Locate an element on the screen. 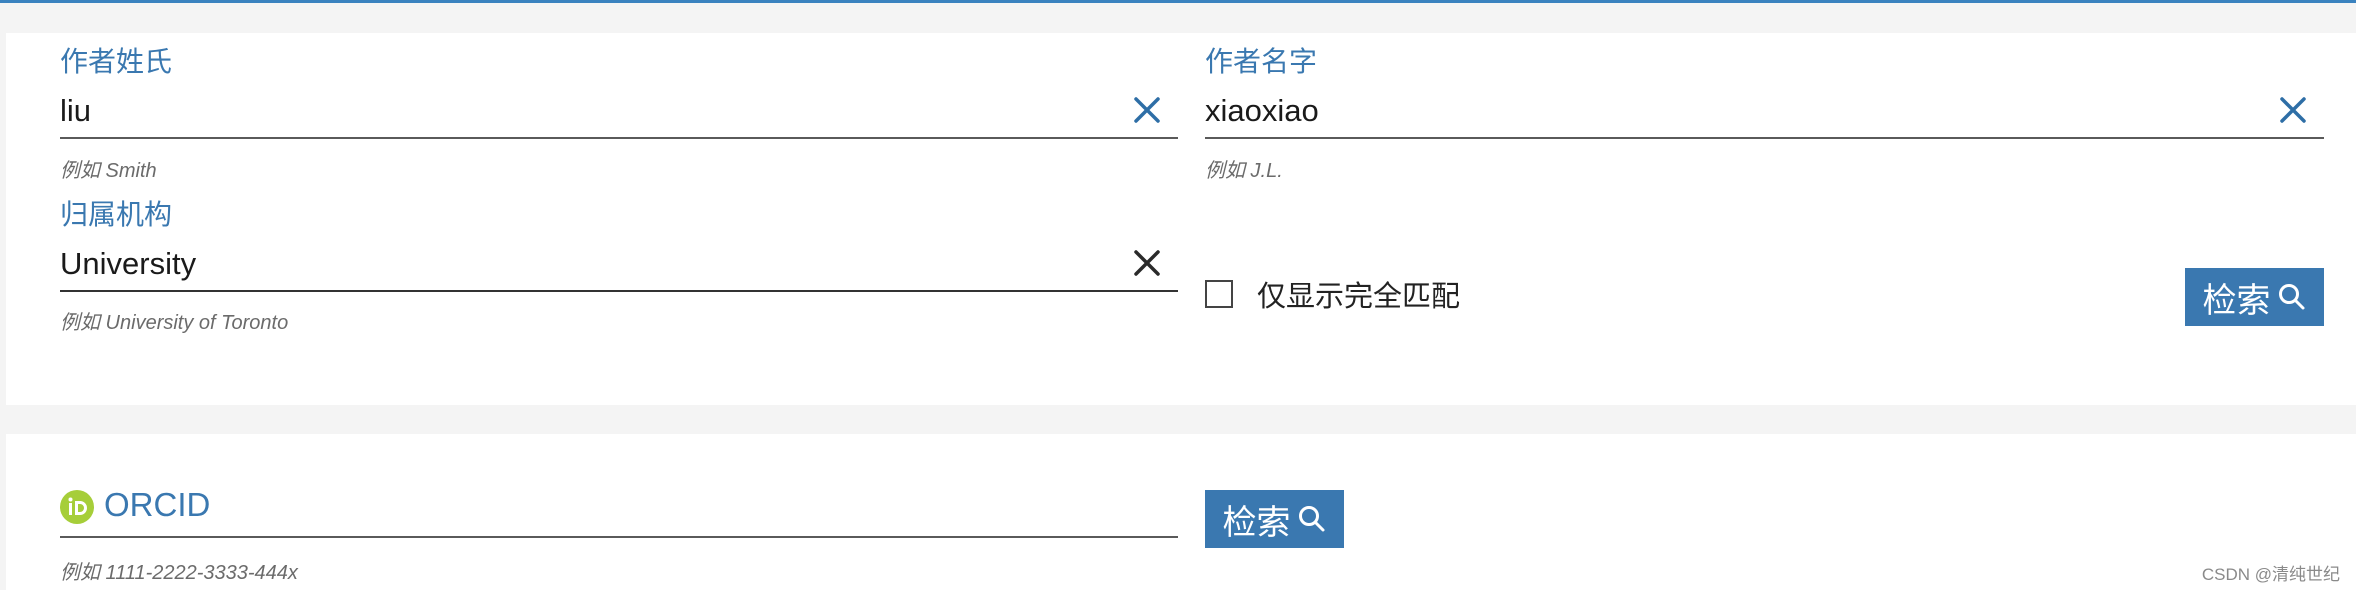 Image resolution: width=2356 pixels, height=590 pixels. orcid-underline is located at coordinates (619, 537).